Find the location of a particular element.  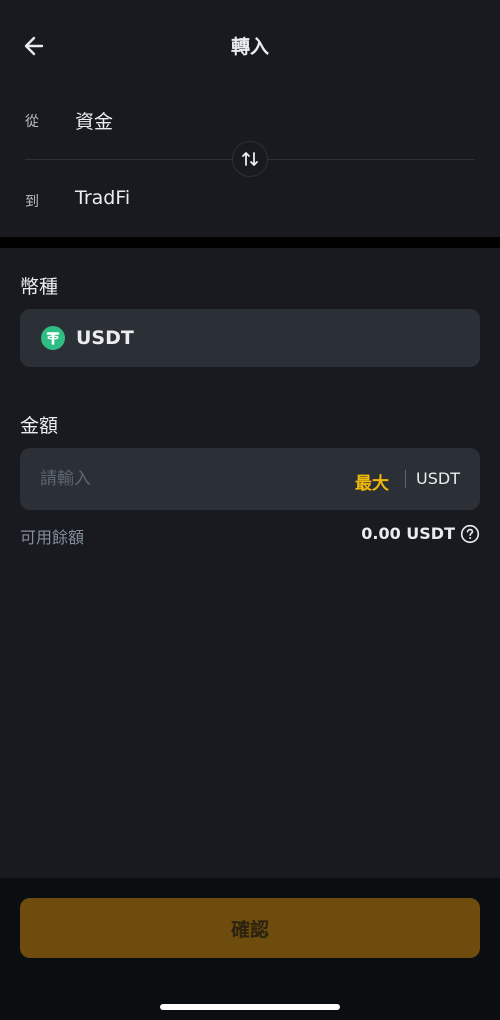

from-label: 從 is located at coordinates (32, 122).